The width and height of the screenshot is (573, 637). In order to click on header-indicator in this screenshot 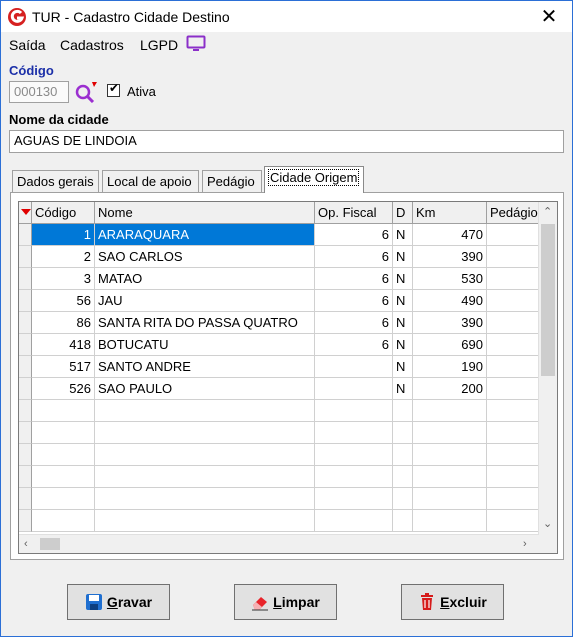, I will do `click(25, 212)`.